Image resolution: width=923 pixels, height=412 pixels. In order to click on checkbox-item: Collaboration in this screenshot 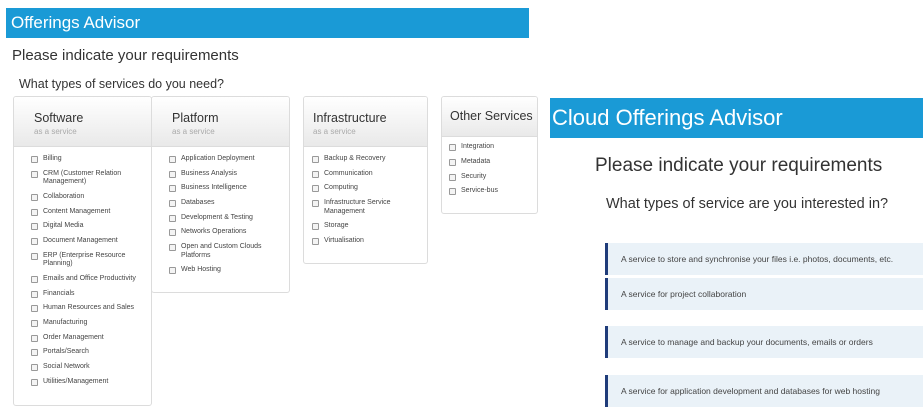, I will do `click(91, 197)`.